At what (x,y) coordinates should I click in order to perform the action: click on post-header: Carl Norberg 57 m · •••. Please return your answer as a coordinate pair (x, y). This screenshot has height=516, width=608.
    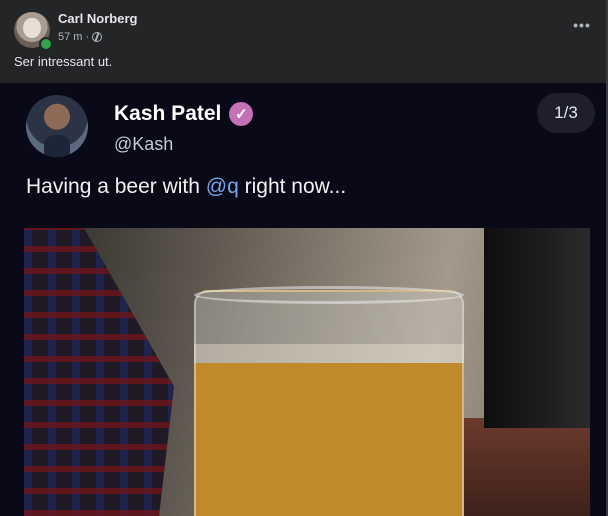
    Looking at the image, I should click on (303, 30).